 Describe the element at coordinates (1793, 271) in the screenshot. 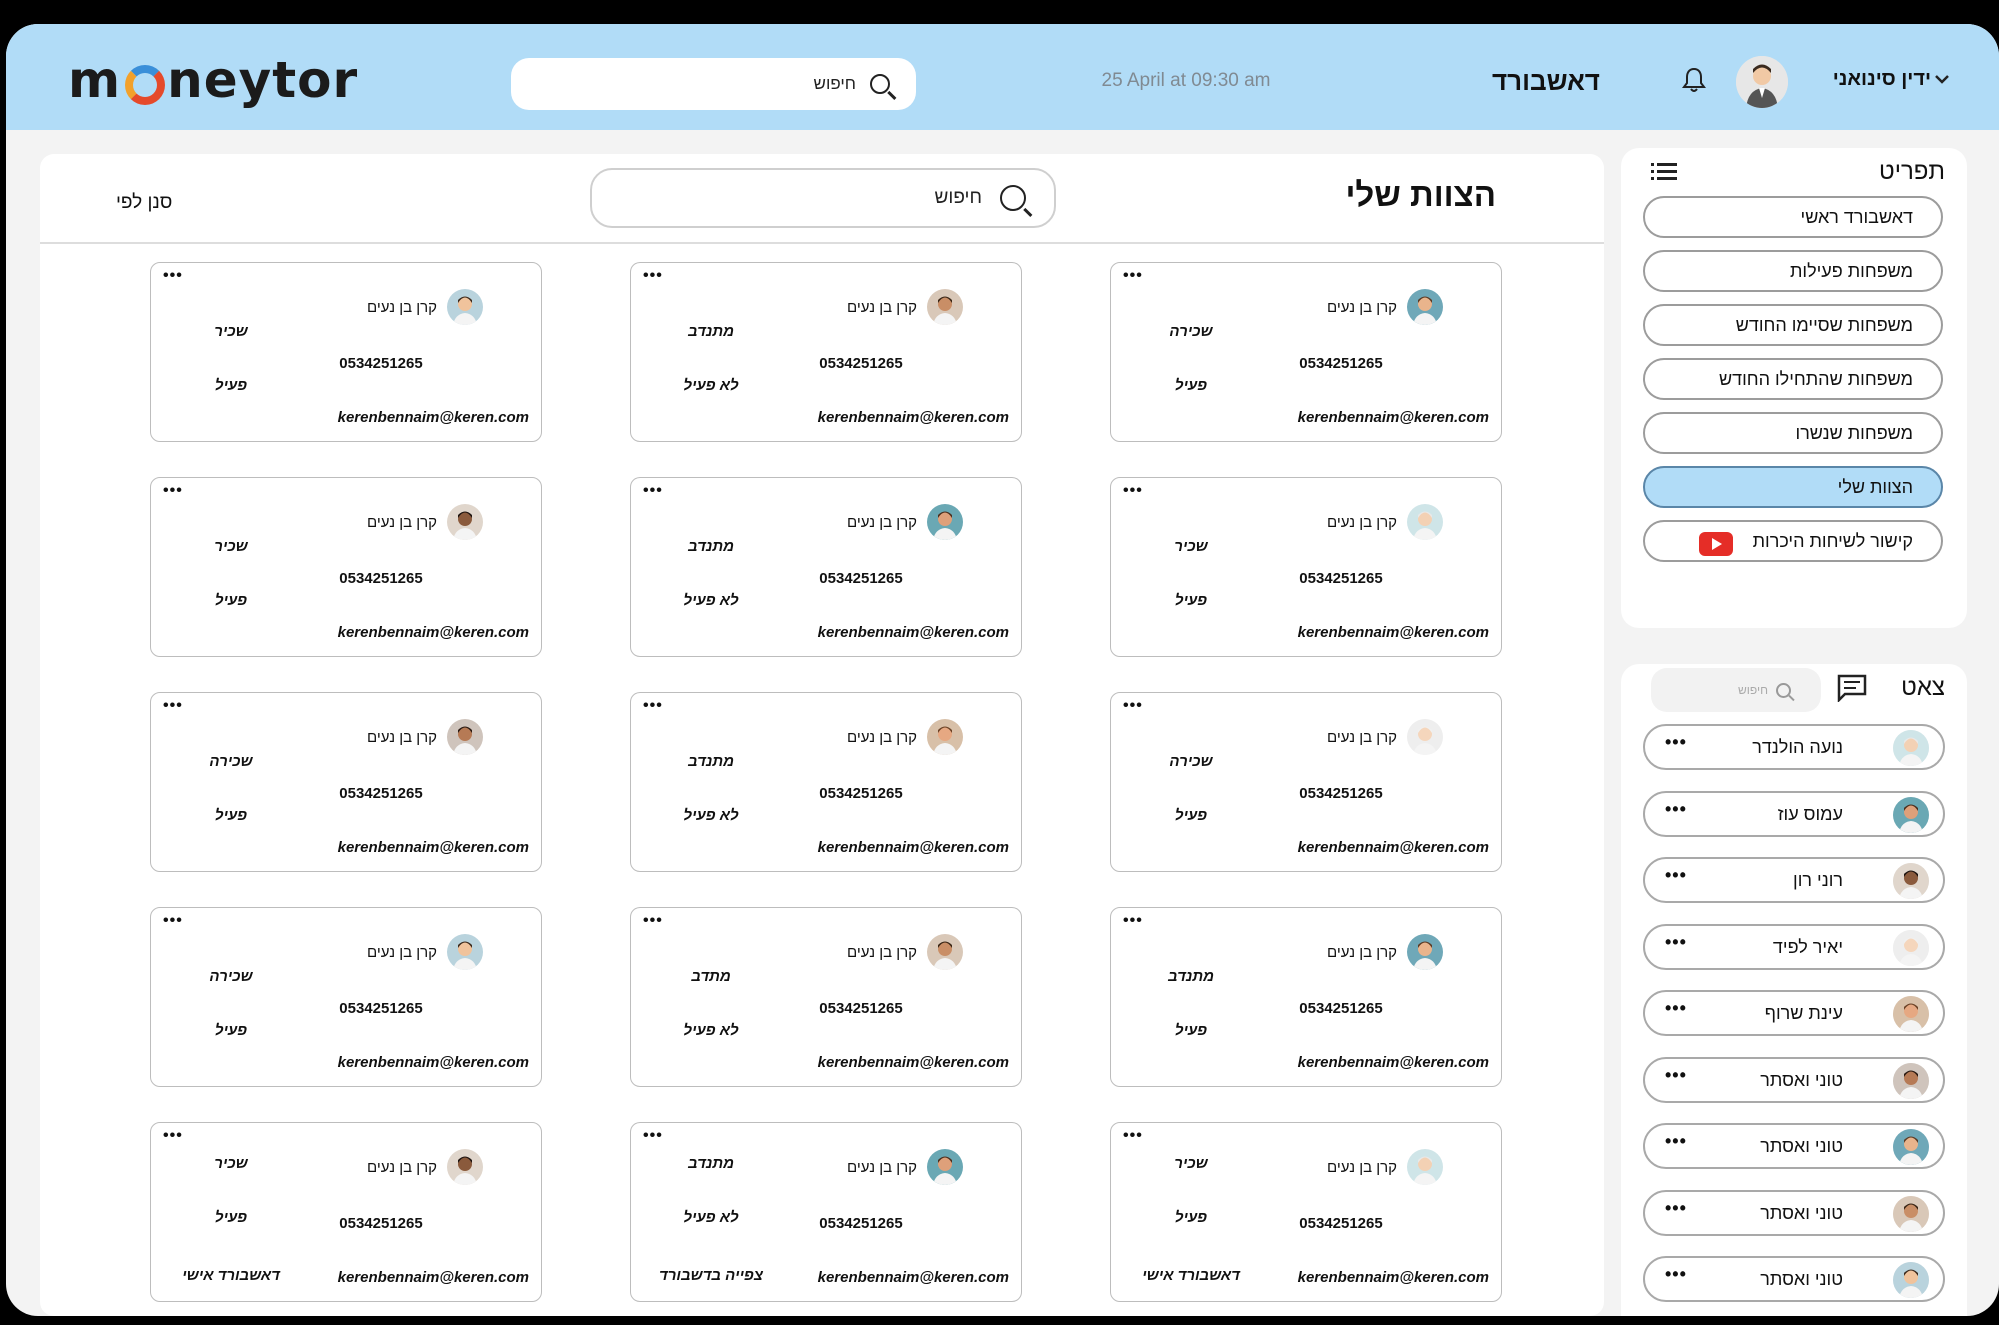

I see `menu-item: משפחות פעילות` at that location.